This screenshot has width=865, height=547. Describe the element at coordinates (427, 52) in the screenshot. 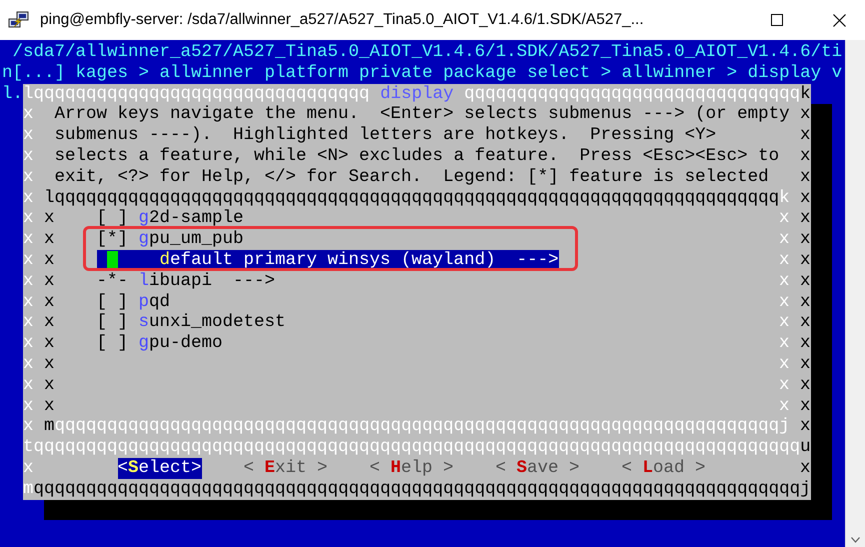

I see `path-line: /sda7/allwinner_a527/A527_Tina5.0_AIOT_V1.4.6/1.SDK/A527_Tina5.0_AIOT_V1.4.6/ti` at that location.